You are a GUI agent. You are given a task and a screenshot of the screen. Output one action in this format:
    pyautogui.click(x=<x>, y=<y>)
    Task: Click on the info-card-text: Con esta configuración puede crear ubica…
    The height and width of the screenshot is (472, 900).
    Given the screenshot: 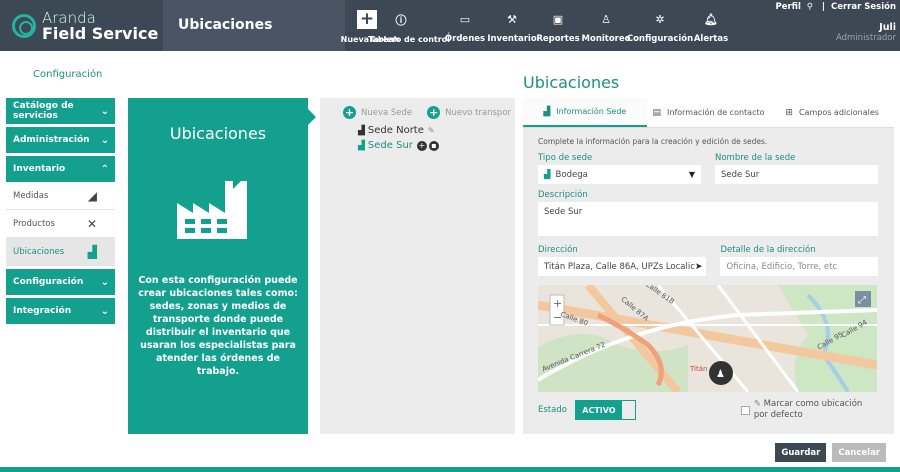 What is the action you would take?
    pyautogui.click(x=218, y=326)
    